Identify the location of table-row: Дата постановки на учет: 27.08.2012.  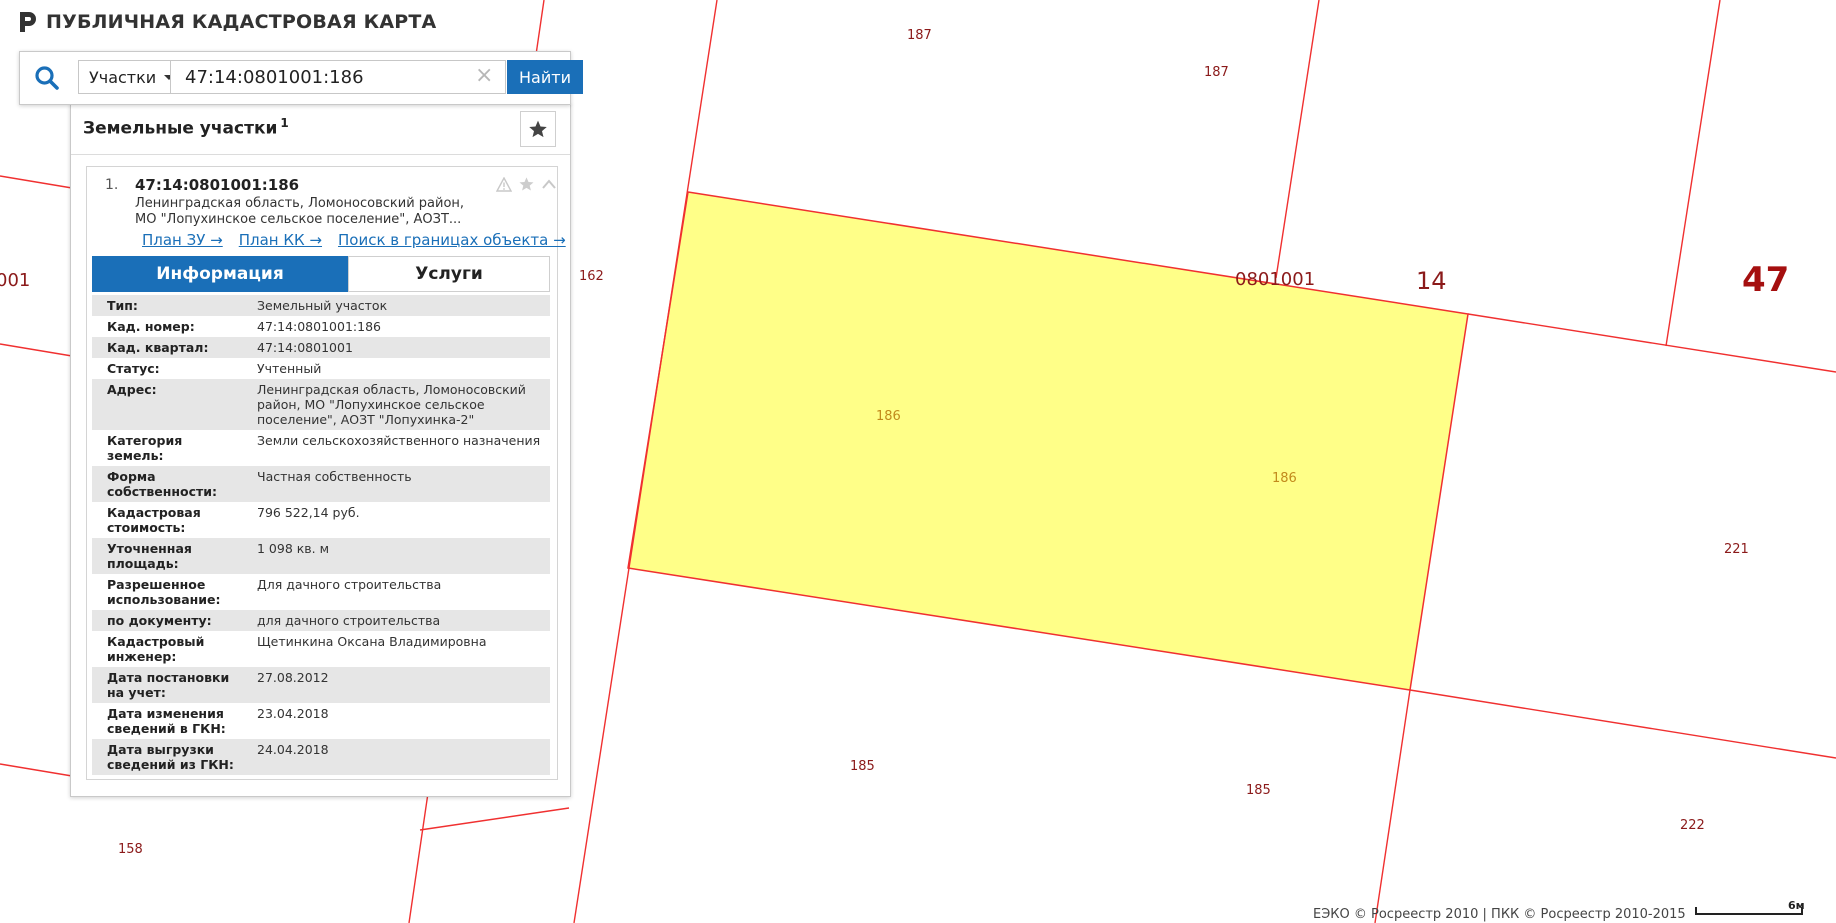
(321, 685).